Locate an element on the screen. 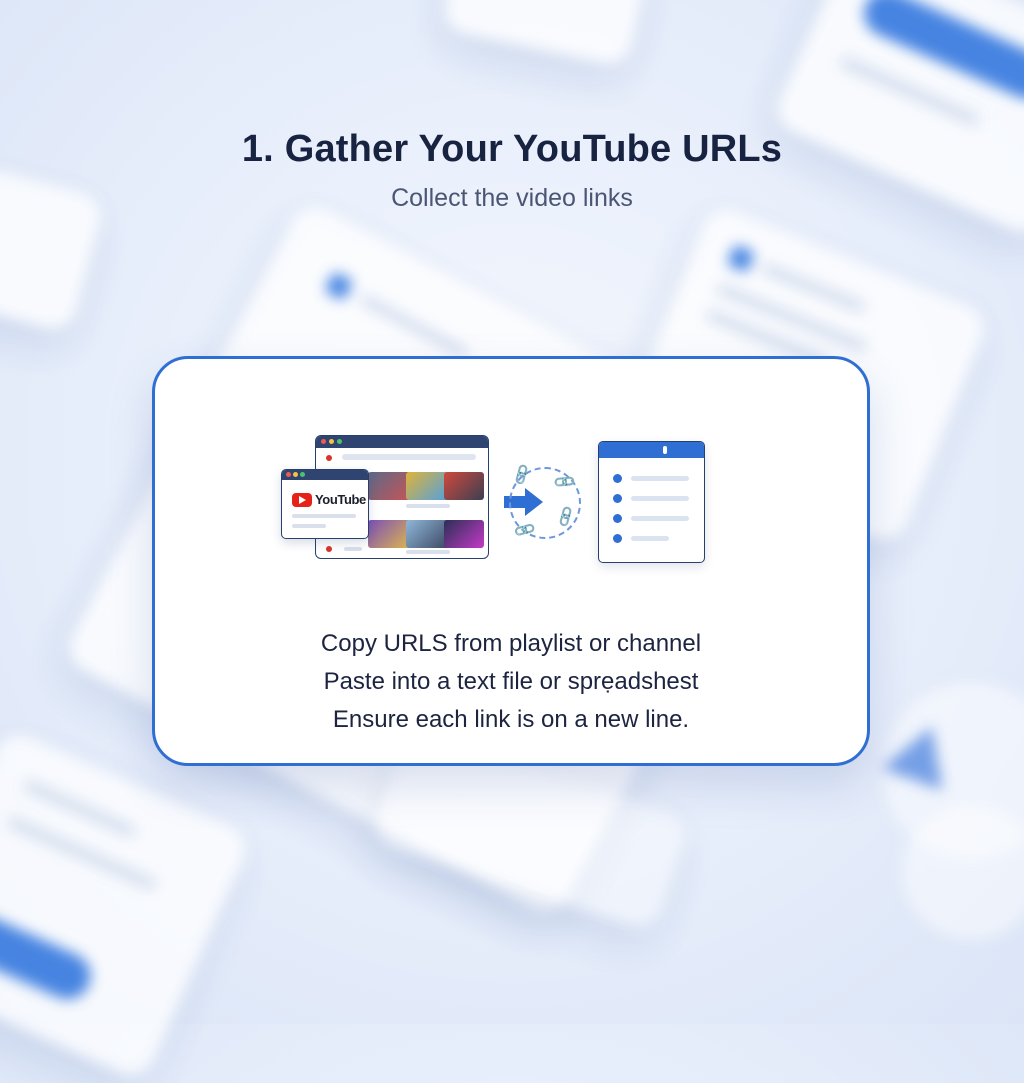 This screenshot has height=1083, width=1024. bg-line is located at coordinates (414, 326).